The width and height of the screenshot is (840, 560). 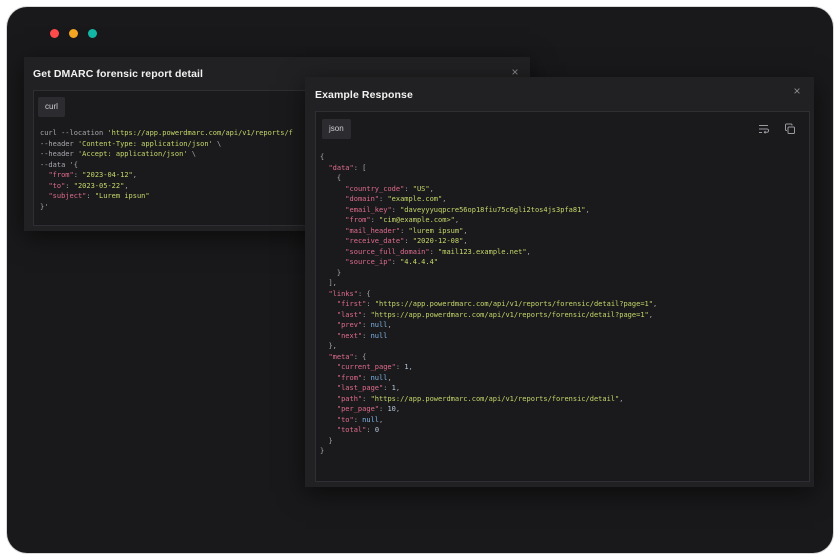 I want to click on curl-tab: curl, so click(x=51, y=107).